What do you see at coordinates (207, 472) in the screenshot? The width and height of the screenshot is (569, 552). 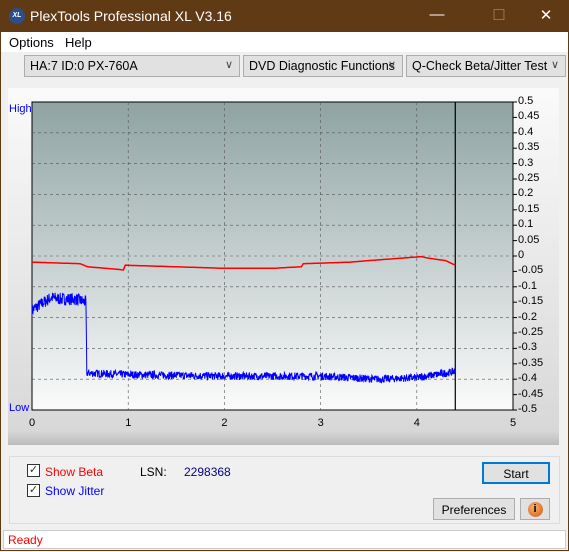 I see `lsn-value: 2298368` at bounding box center [207, 472].